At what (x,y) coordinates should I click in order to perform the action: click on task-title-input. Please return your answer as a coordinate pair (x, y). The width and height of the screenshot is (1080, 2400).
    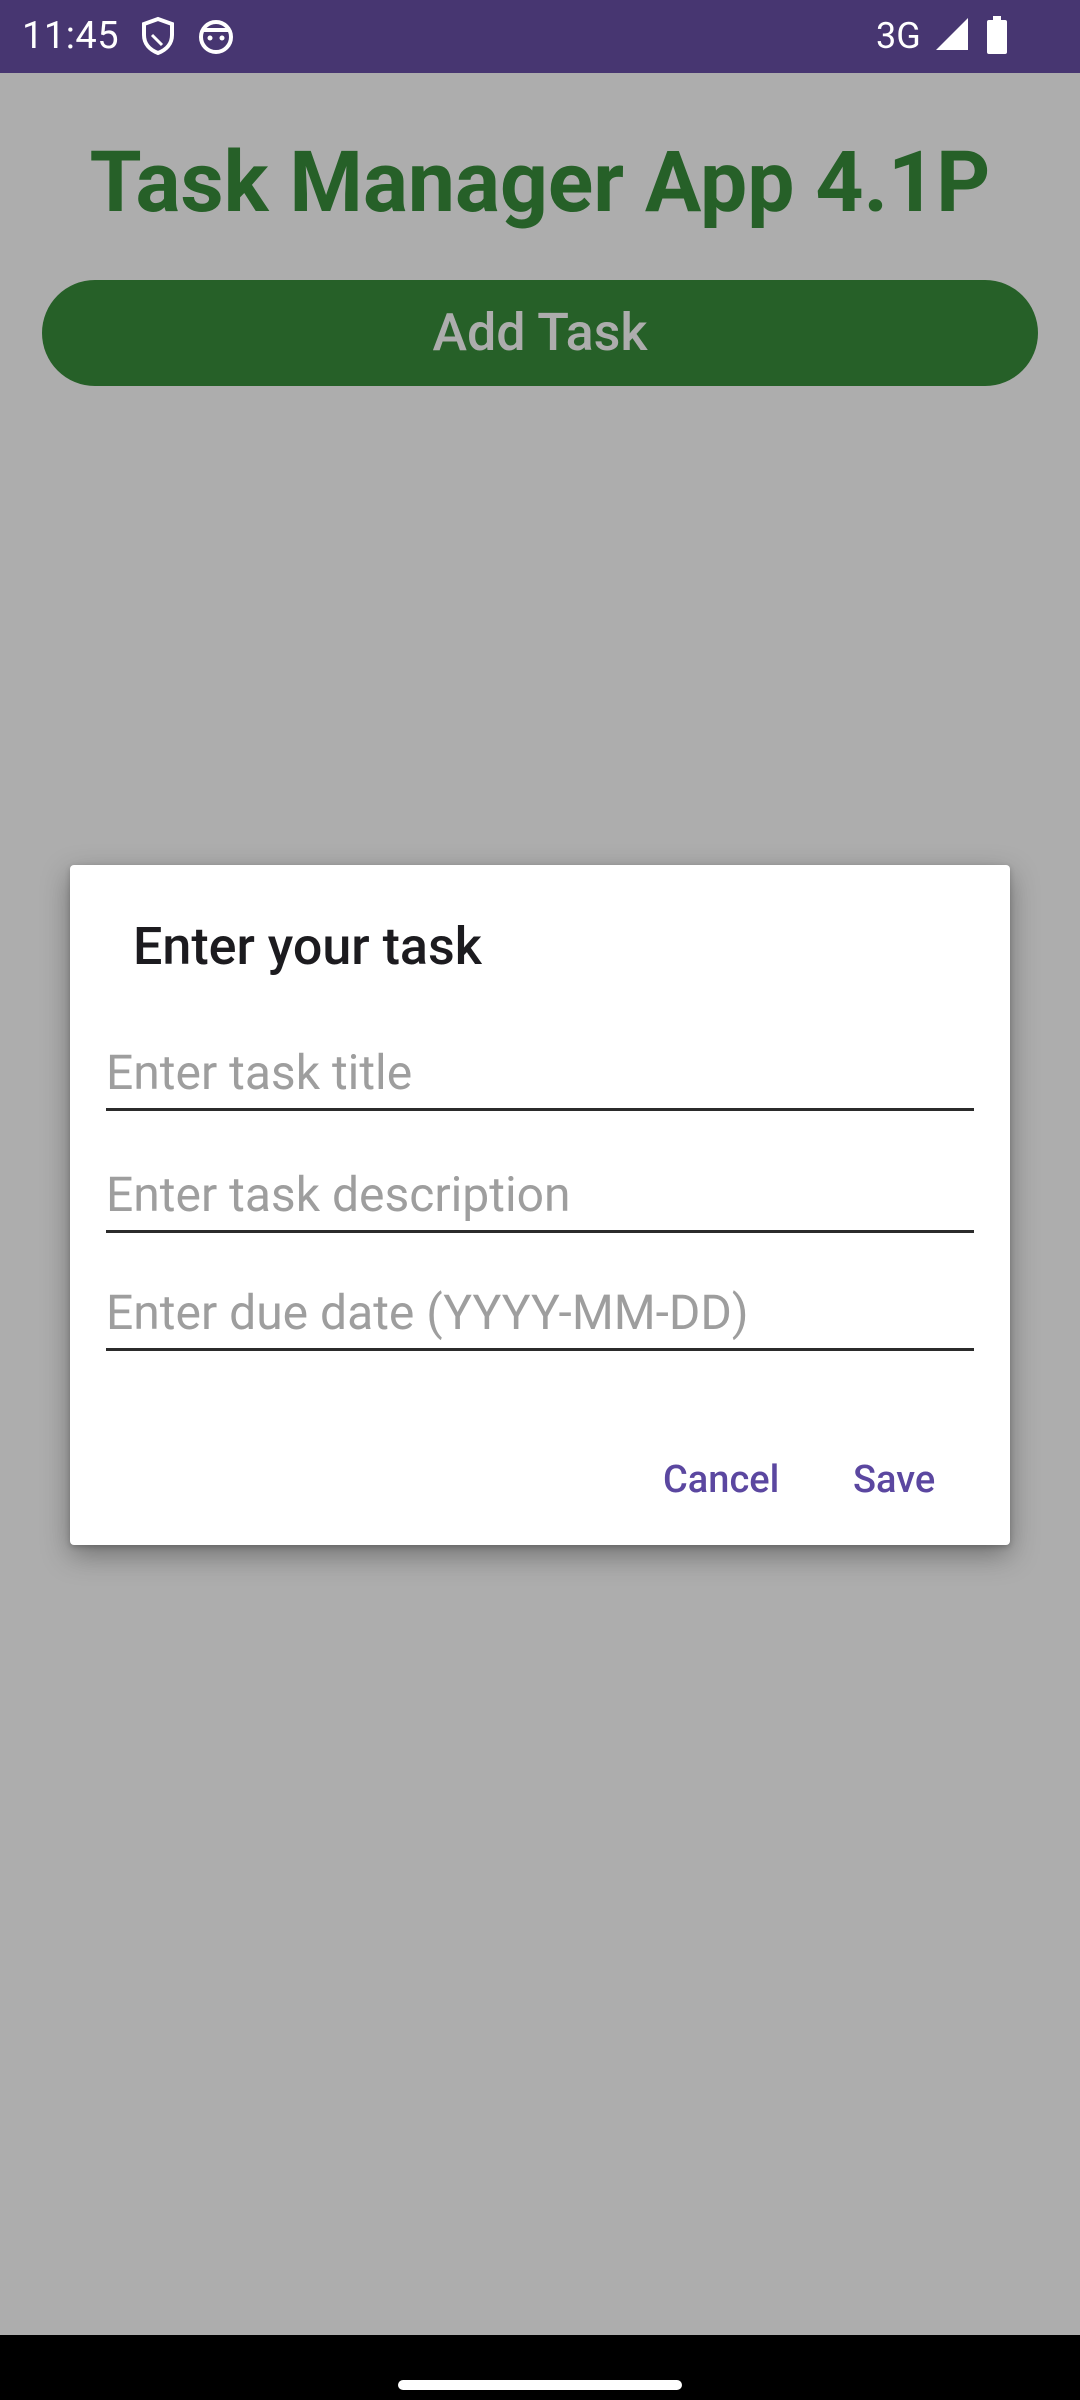
    Looking at the image, I should click on (540, 1072).